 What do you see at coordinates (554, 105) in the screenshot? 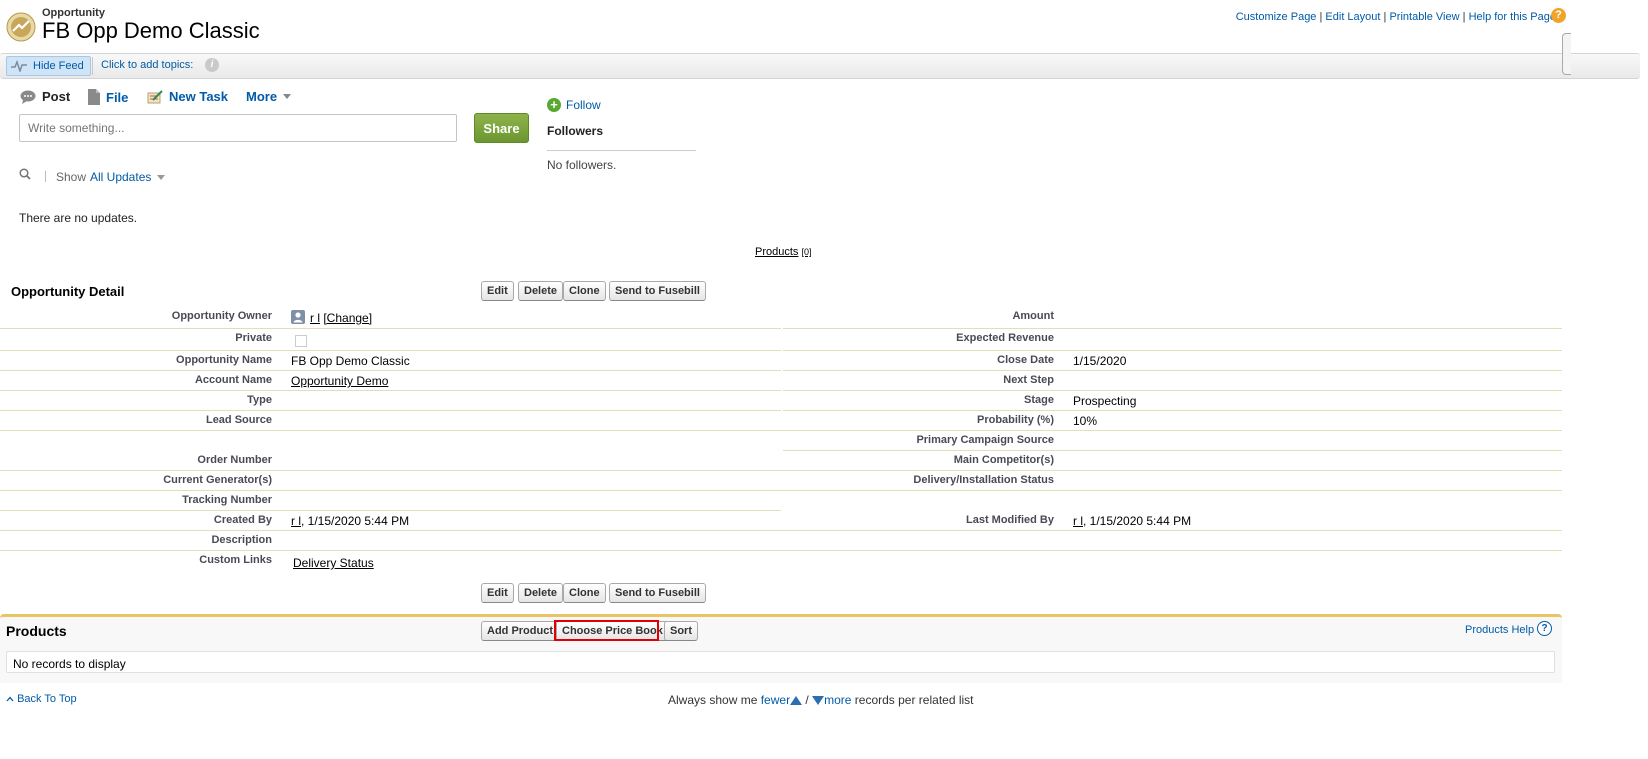
I see `plus-icon: +` at bounding box center [554, 105].